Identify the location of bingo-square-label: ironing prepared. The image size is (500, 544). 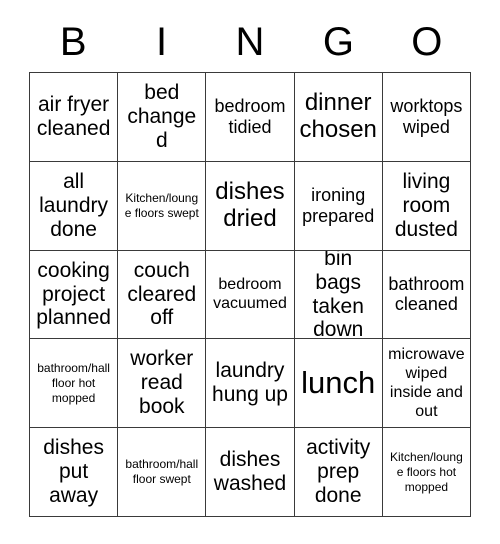
(338, 205).